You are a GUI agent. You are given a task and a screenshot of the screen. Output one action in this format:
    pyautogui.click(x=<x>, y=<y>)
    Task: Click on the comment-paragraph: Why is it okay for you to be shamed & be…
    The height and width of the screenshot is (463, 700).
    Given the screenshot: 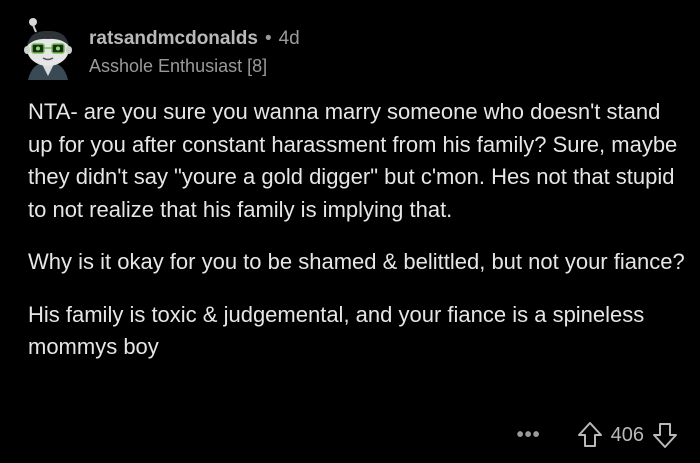 What is the action you would take?
    pyautogui.click(x=356, y=261)
    